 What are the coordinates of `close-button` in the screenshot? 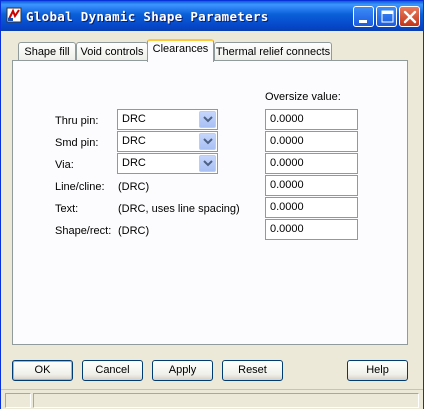 It's located at (409, 16).